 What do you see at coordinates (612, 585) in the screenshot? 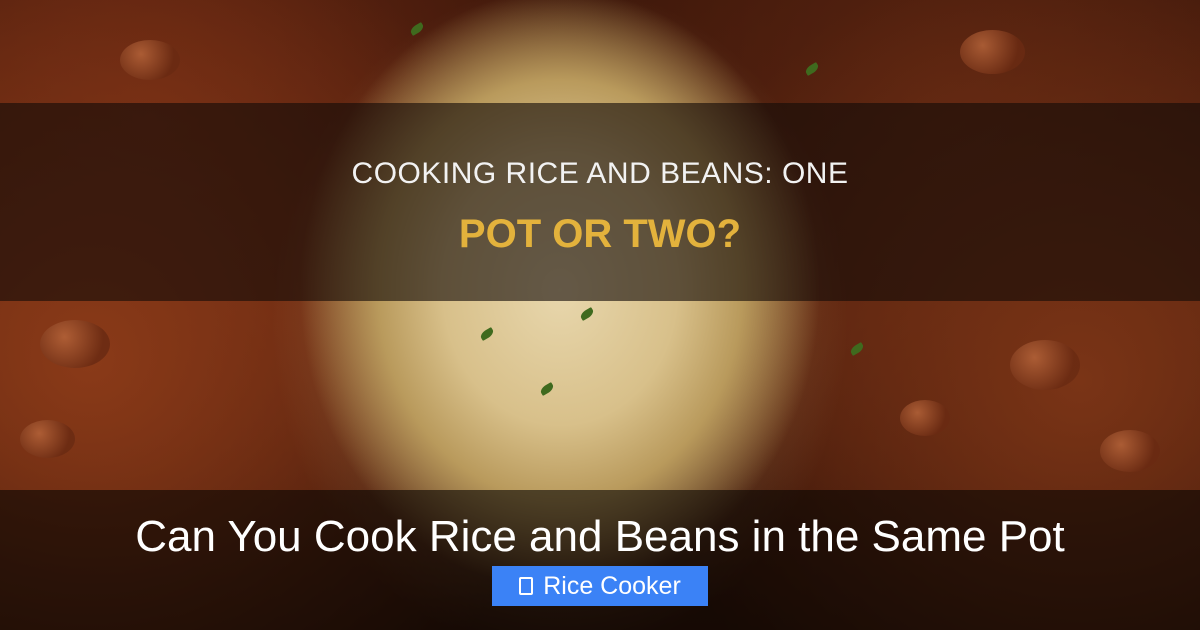
I see `category-label: Rice Cooker` at bounding box center [612, 585].